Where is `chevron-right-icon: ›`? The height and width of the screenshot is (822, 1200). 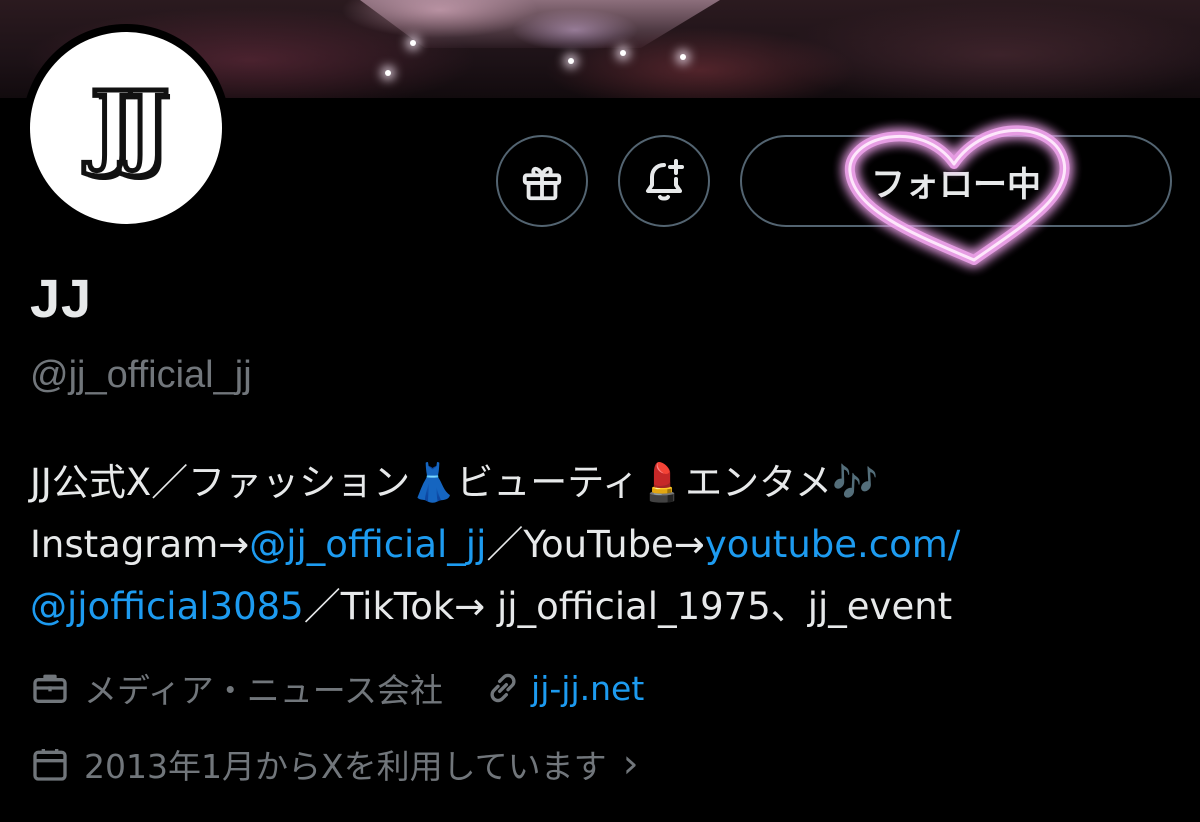
chevron-right-icon: › is located at coordinates (630, 764).